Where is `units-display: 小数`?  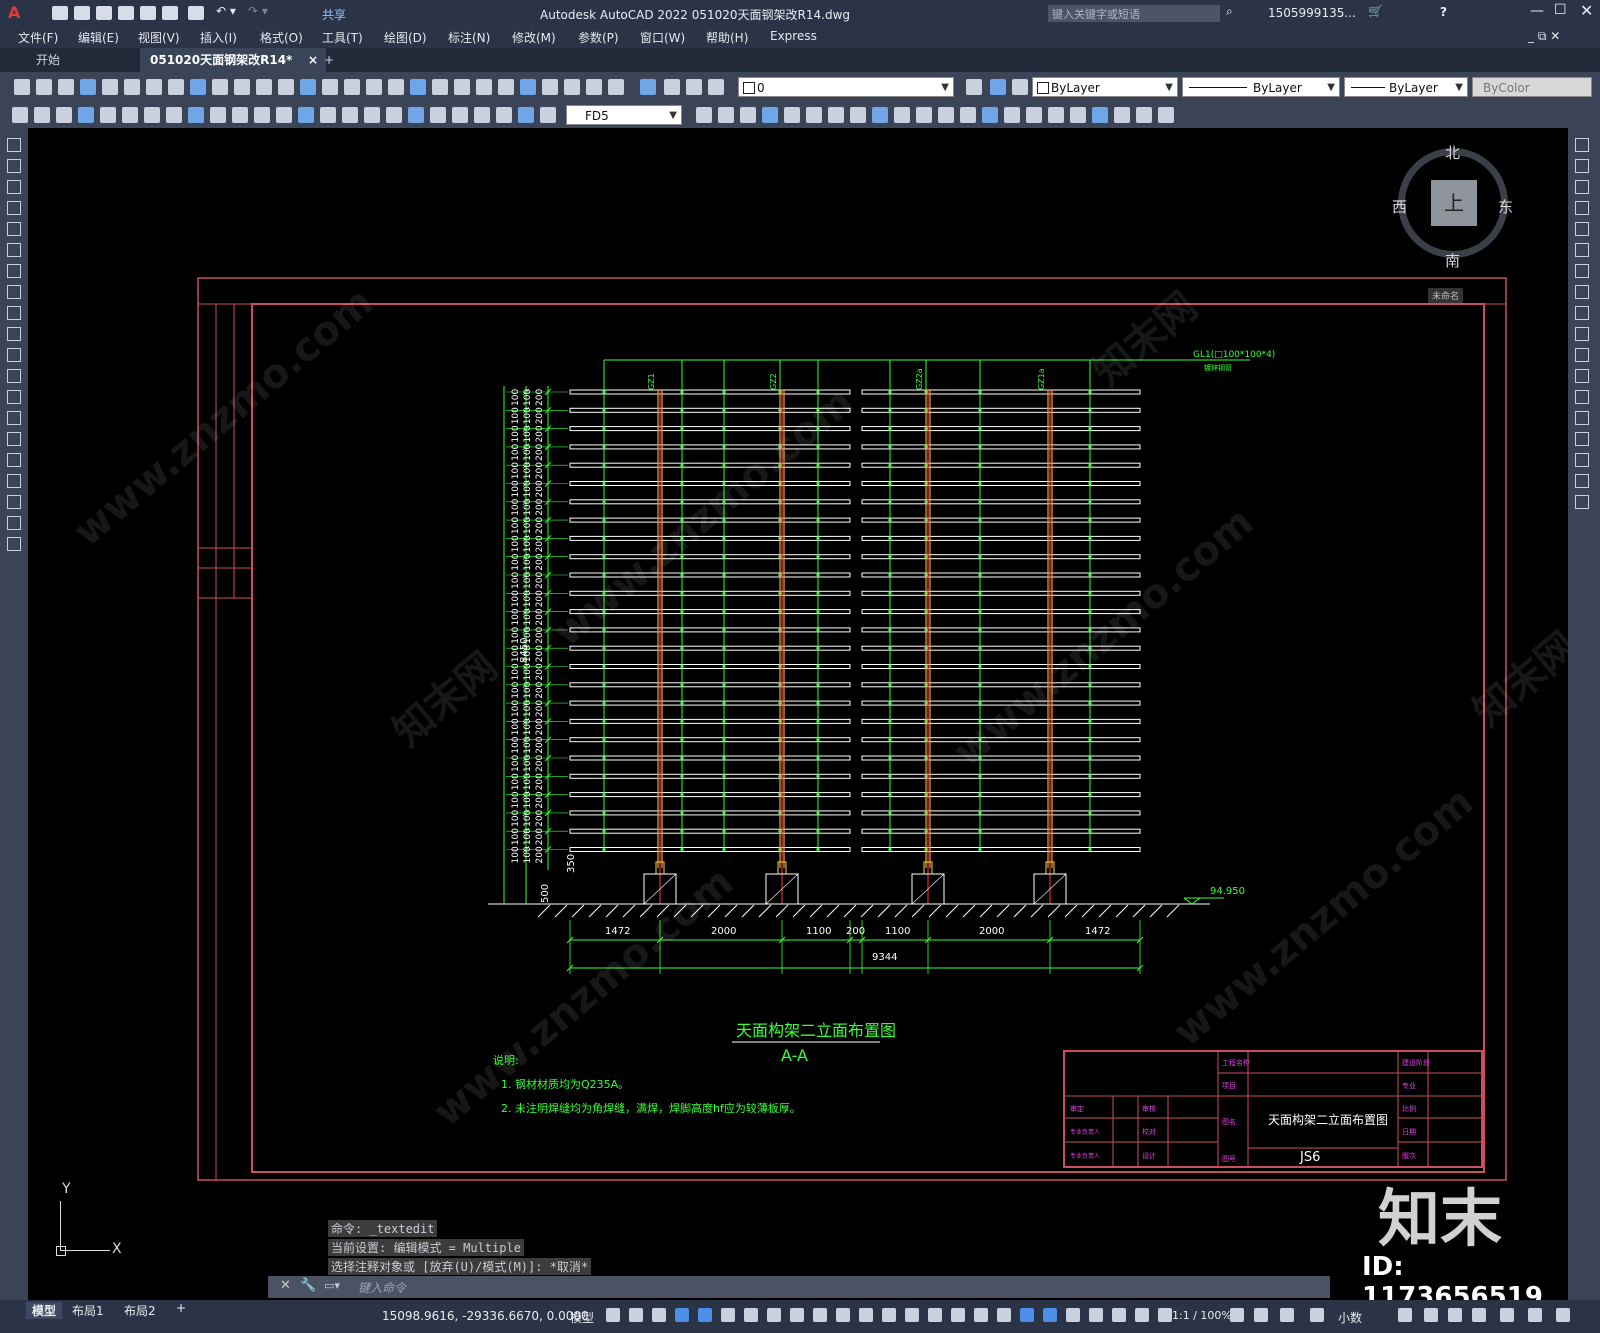
units-display: 小数 is located at coordinates (1350, 1317).